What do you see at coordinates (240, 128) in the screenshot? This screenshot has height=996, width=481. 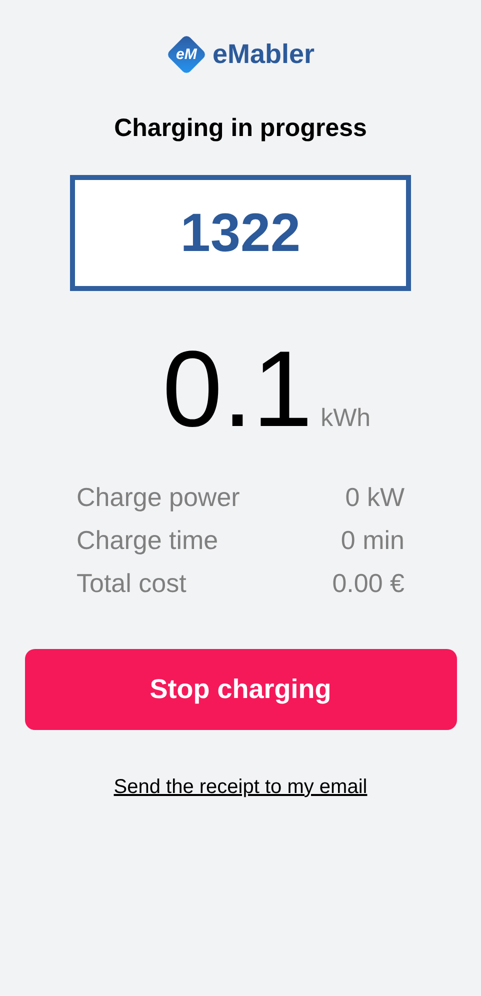 I see `page-title: Charging in progress` at bounding box center [240, 128].